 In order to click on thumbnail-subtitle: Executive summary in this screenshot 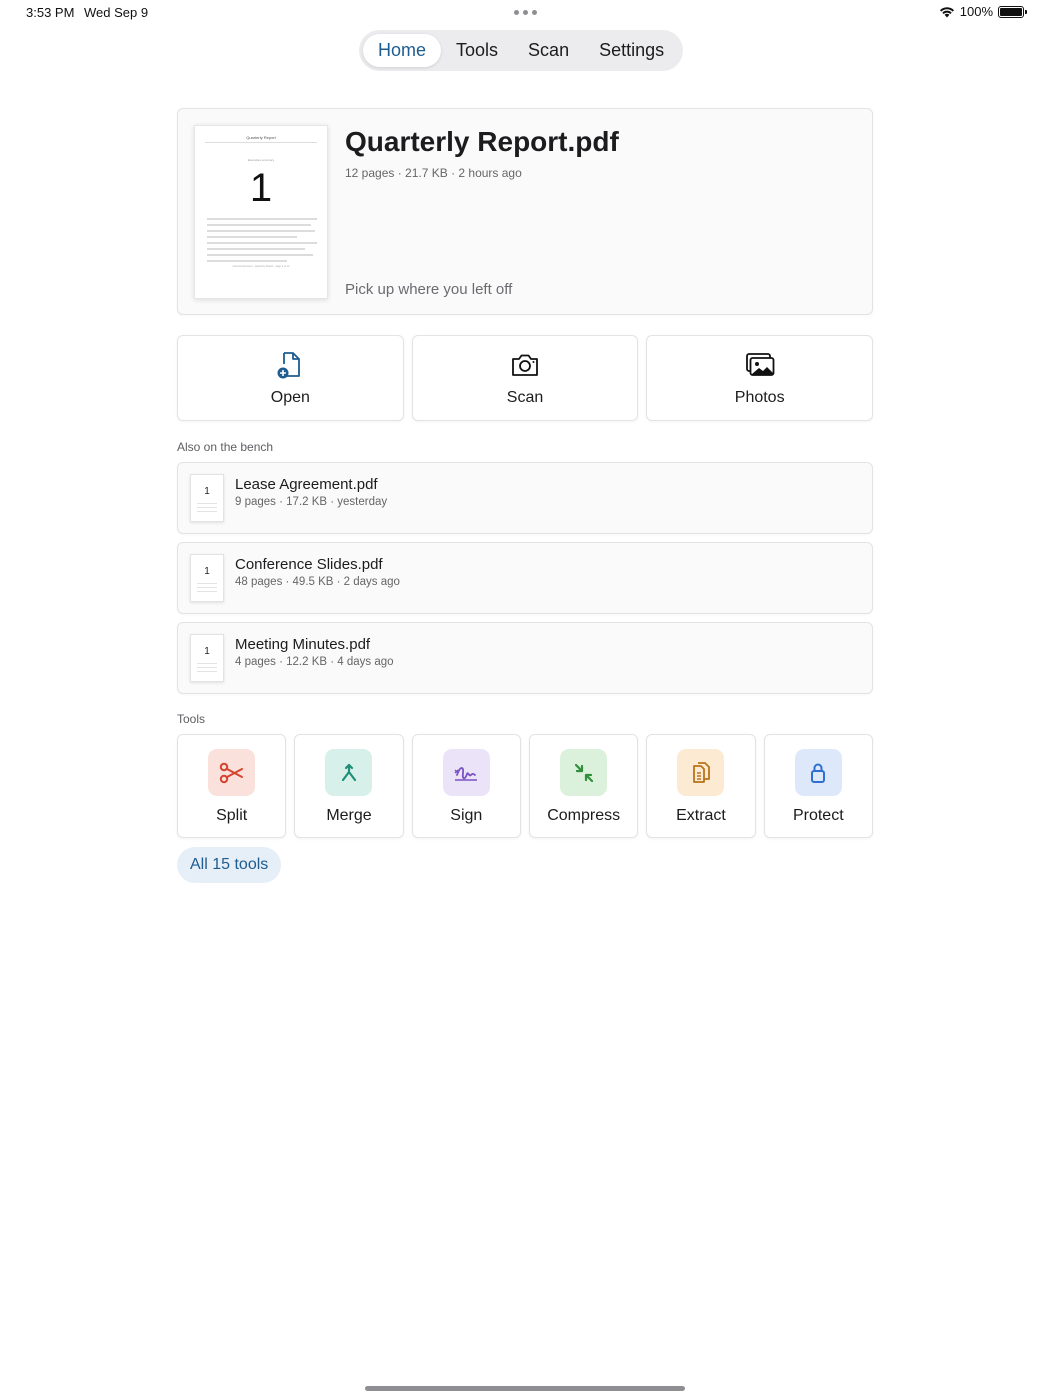, I will do `click(261, 160)`.